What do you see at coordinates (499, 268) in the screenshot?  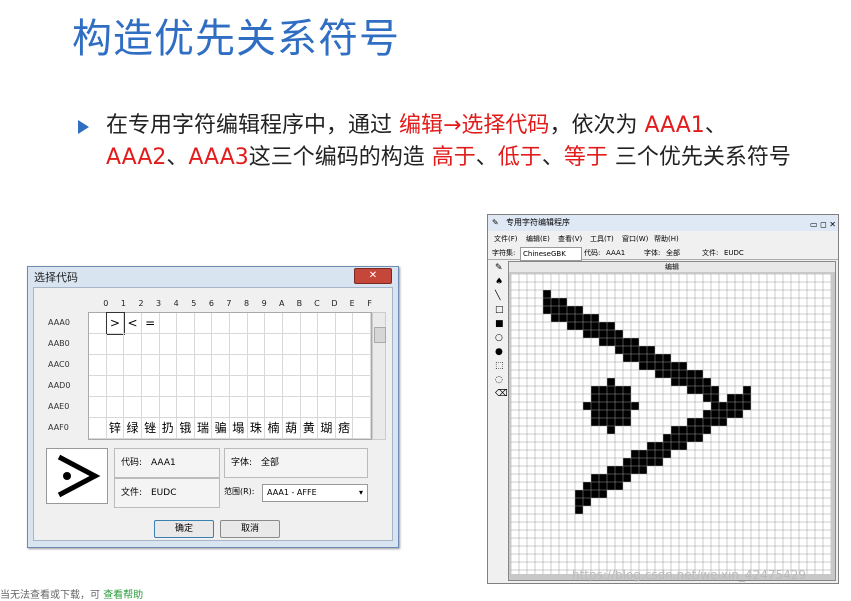 I see `pencil-icon: ✎` at bounding box center [499, 268].